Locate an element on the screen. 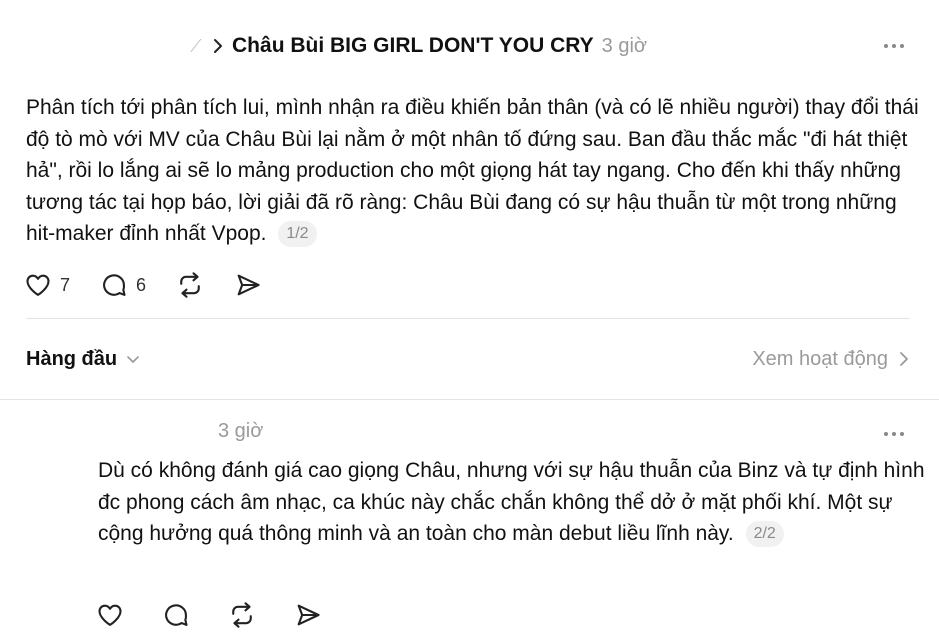 The height and width of the screenshot is (643, 939). post-timestamp: 3 giờ is located at coordinates (624, 46).